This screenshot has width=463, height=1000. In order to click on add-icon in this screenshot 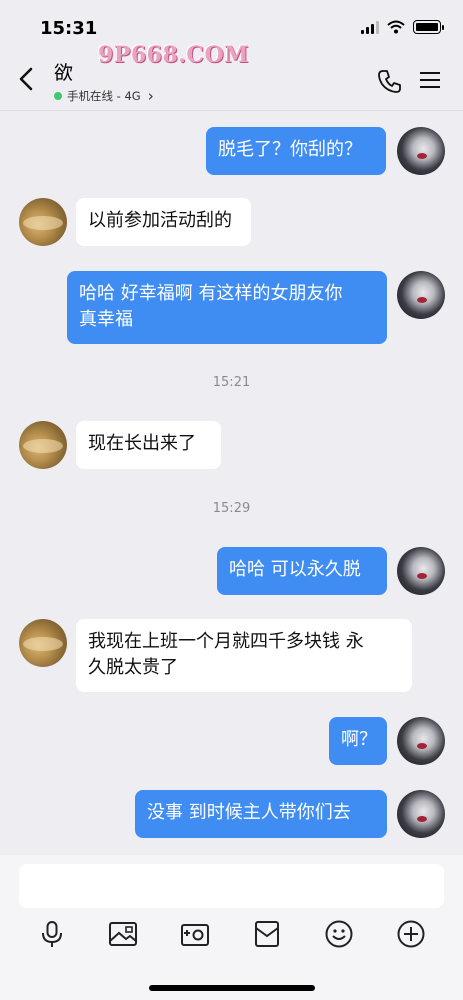, I will do `click(411, 934)`.